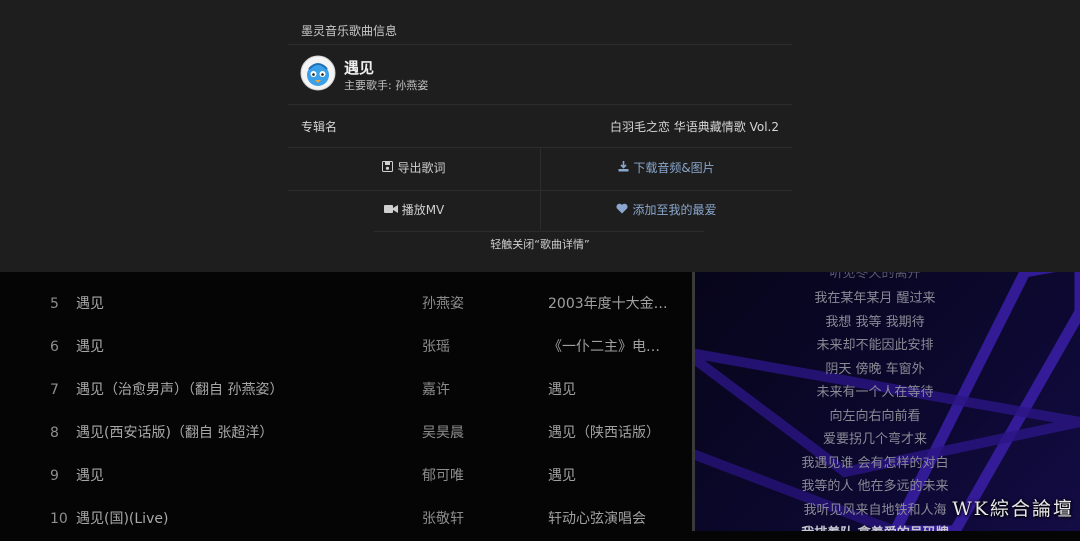 Image resolution: width=1080 pixels, height=541 pixels. Describe the element at coordinates (54, 304) in the screenshot. I see `row-number: 5` at that location.